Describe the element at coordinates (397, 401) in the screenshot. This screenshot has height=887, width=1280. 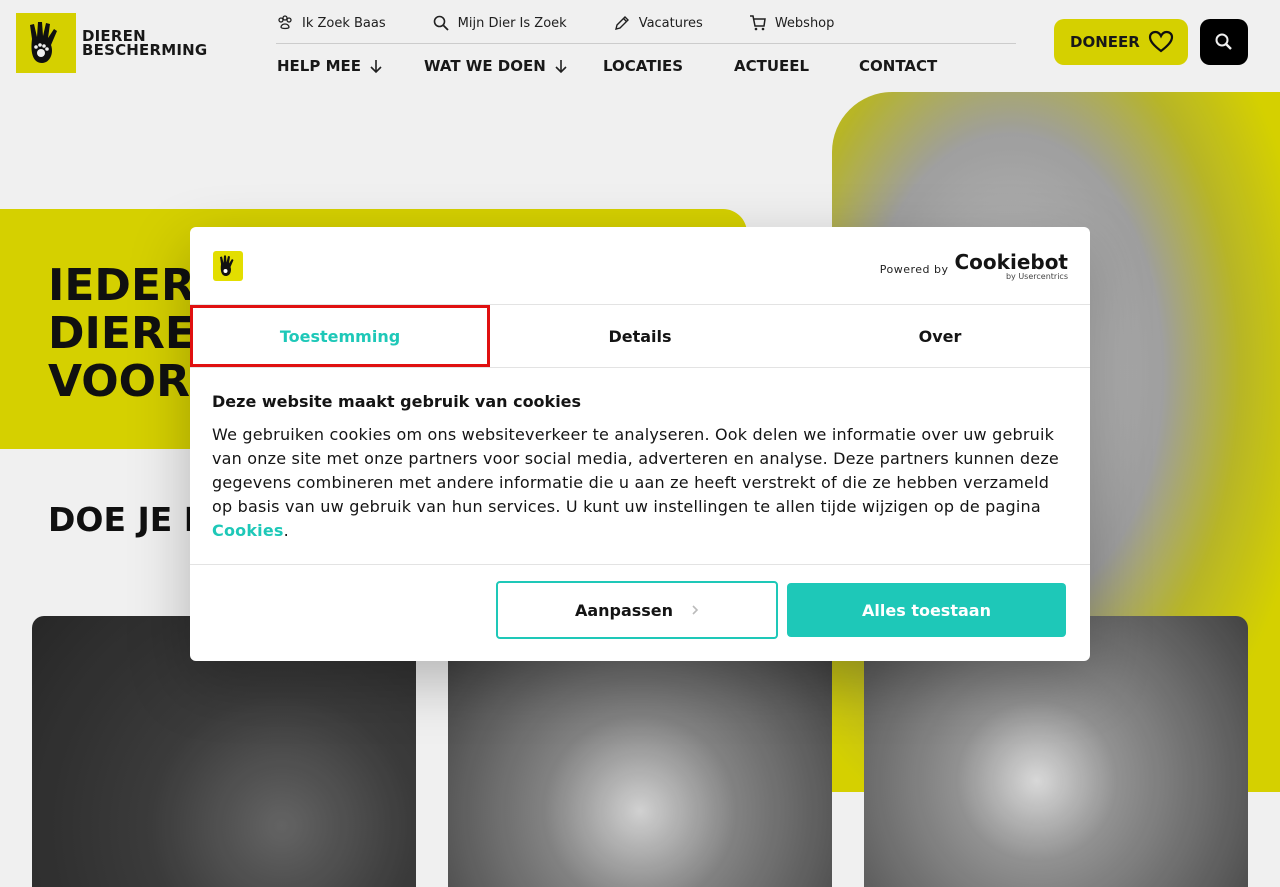
I see `dialog-title: Deze website maakt gebruik van cookies` at that location.